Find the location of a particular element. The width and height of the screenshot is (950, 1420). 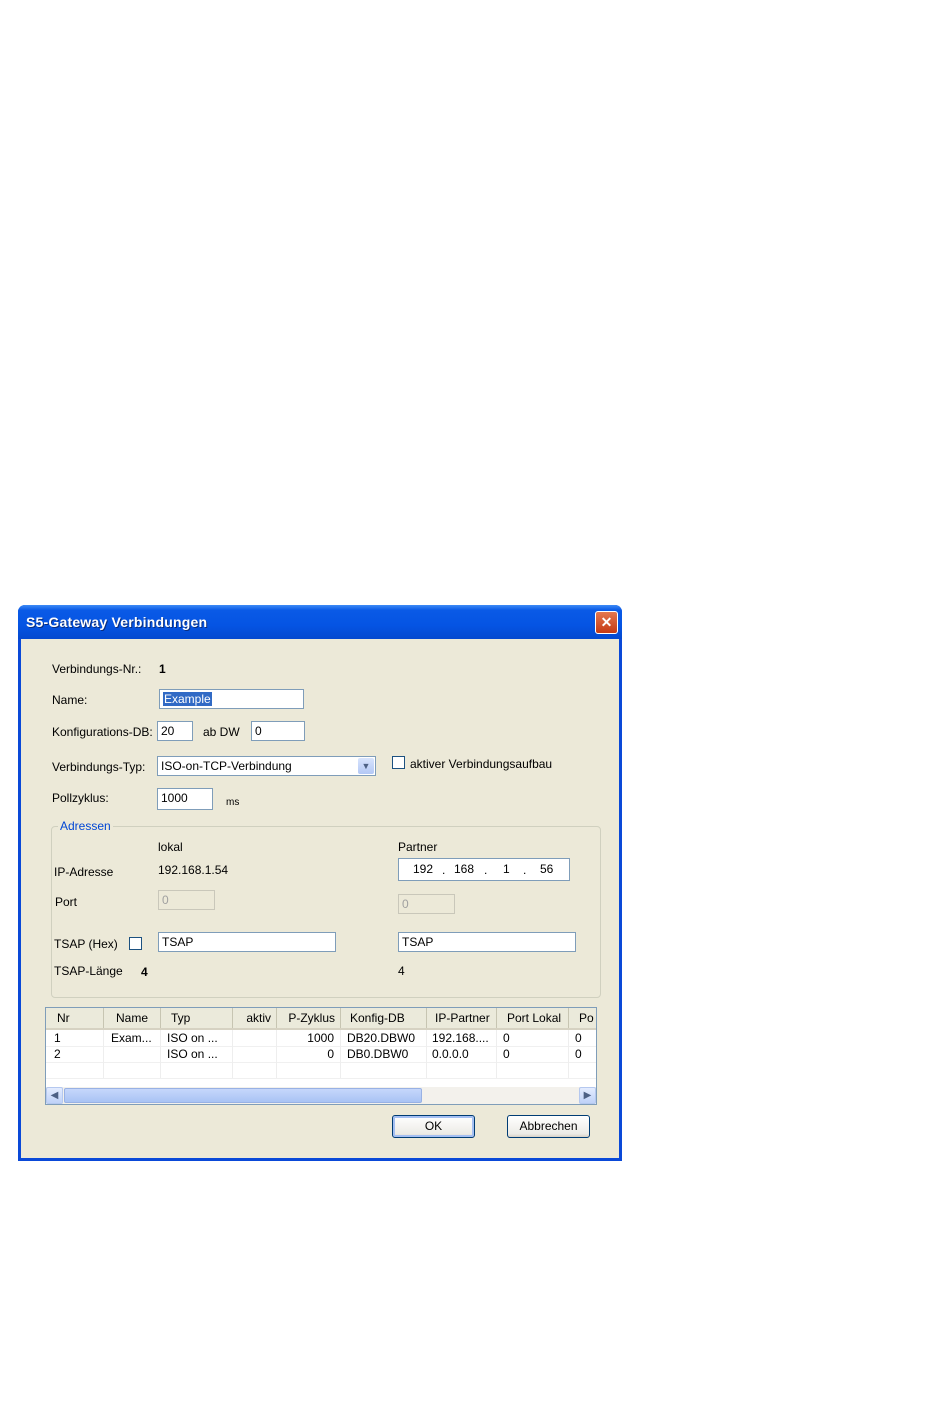

partner-tsap-input: TSAP is located at coordinates (487, 942).